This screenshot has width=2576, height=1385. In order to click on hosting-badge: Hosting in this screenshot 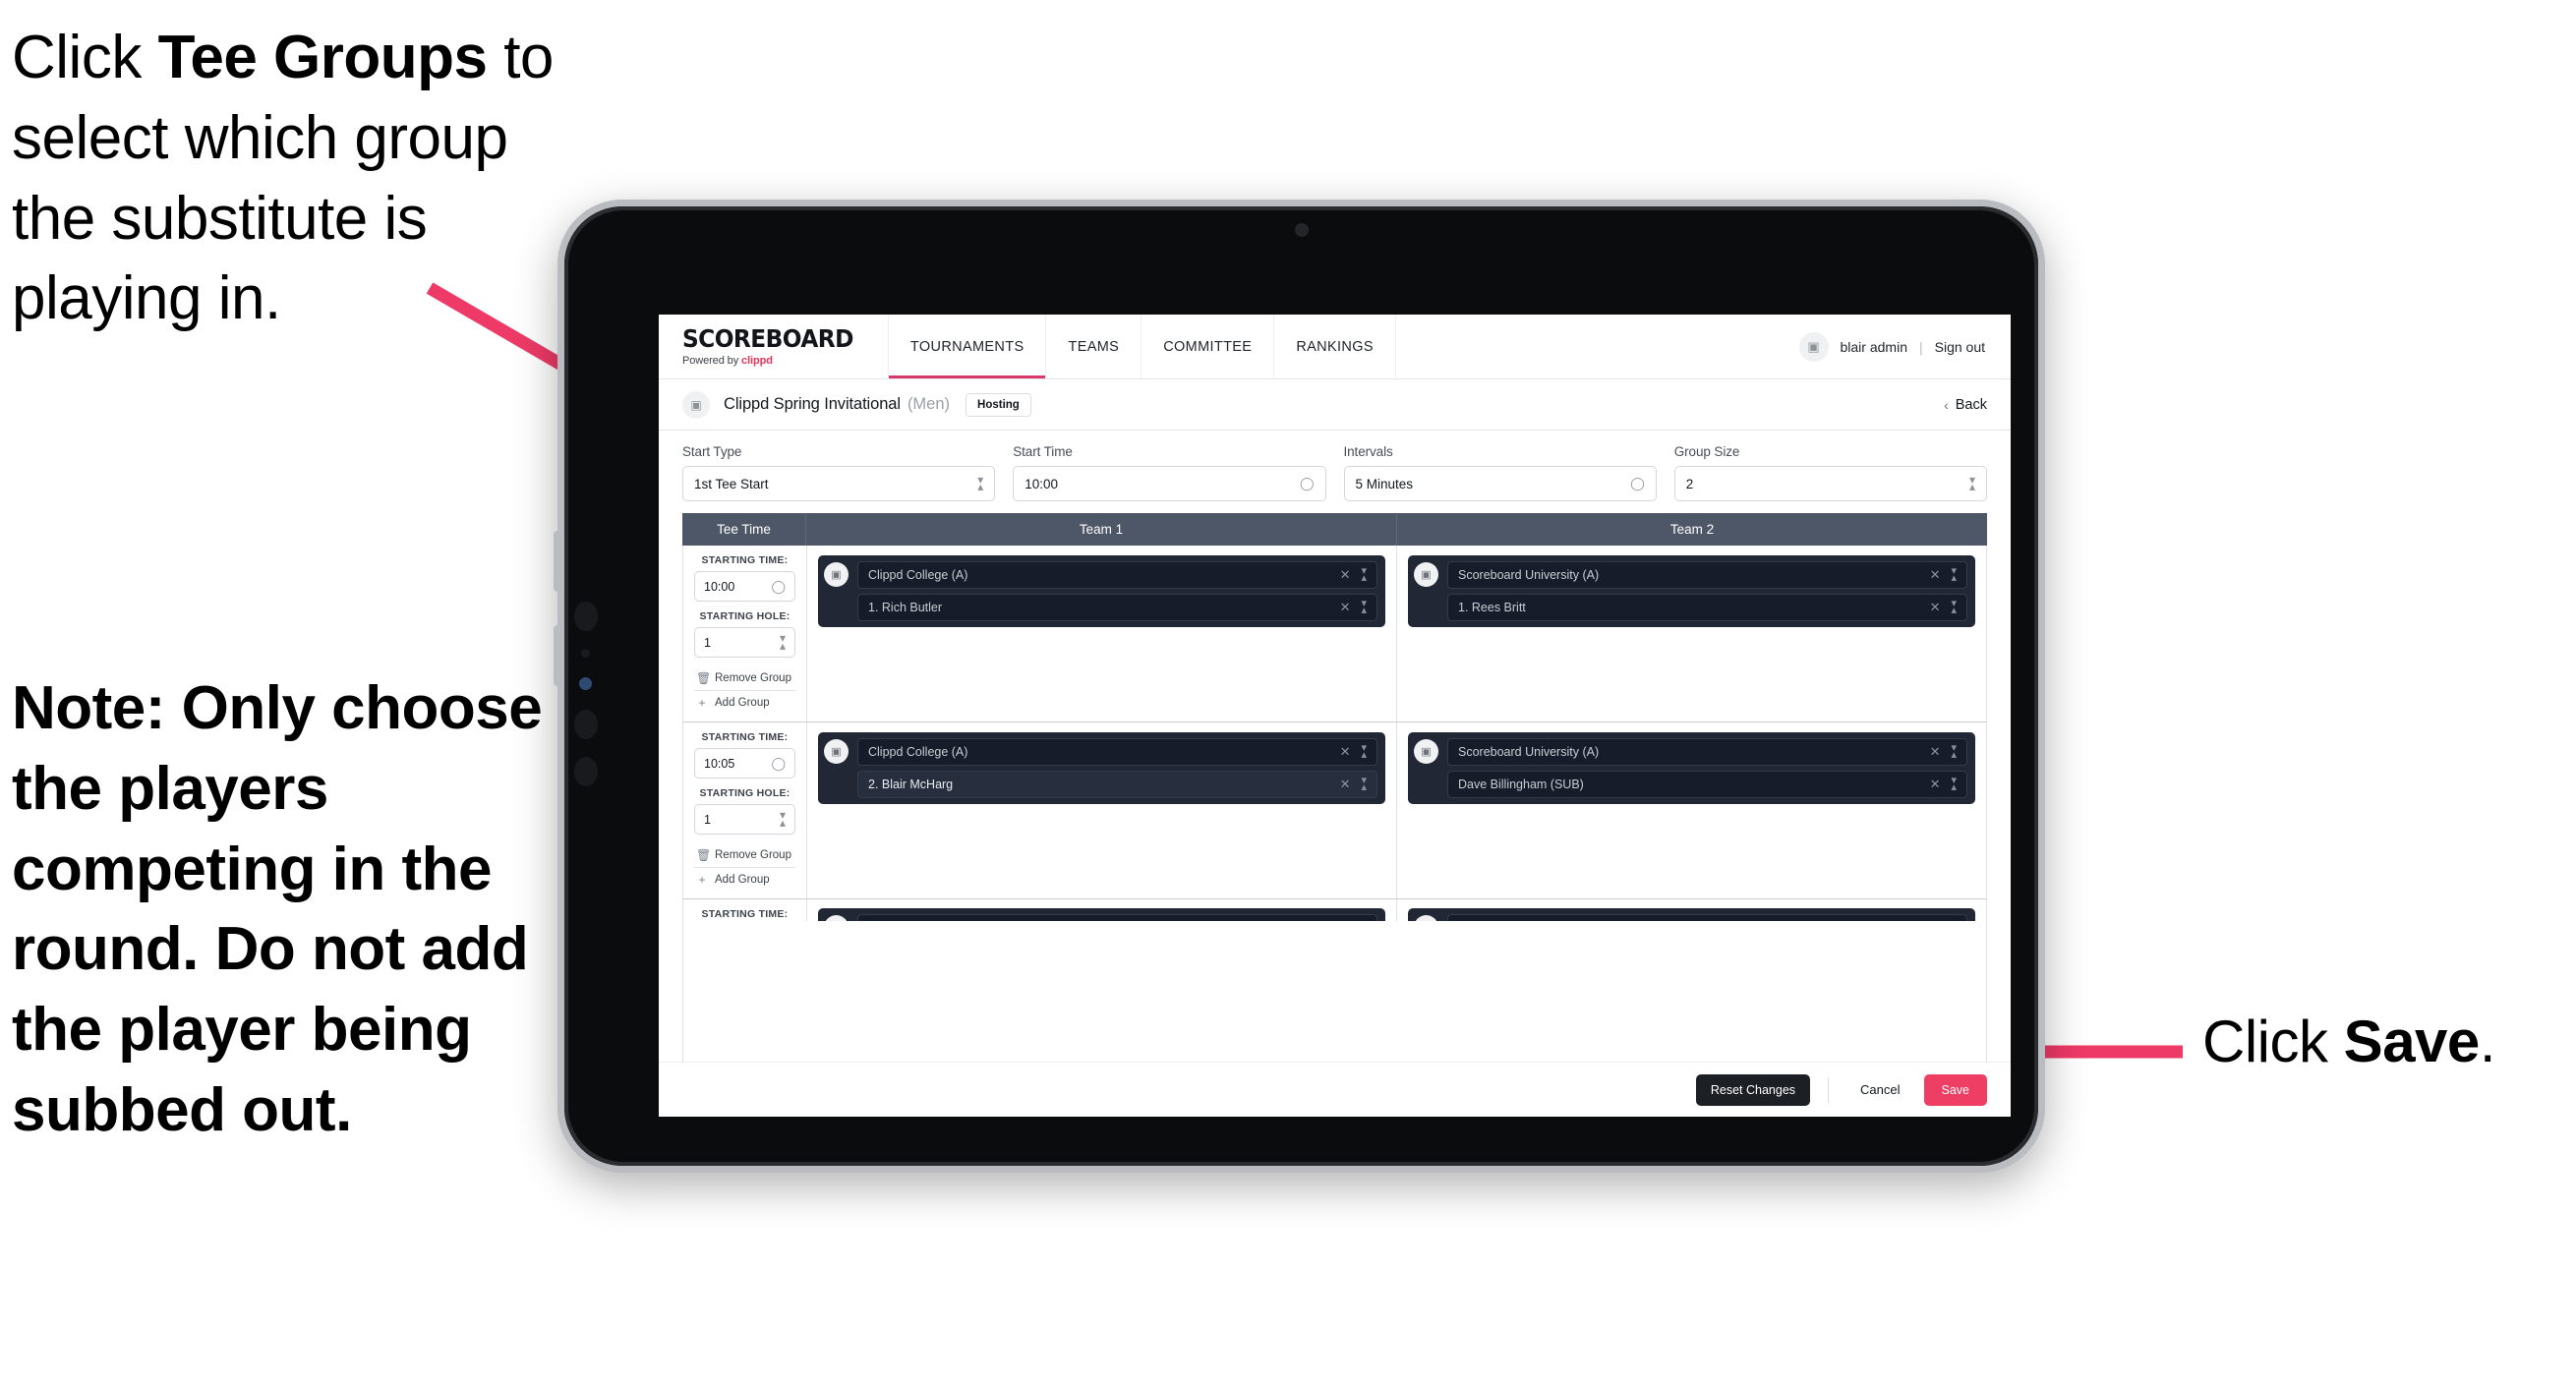, I will do `click(998, 404)`.